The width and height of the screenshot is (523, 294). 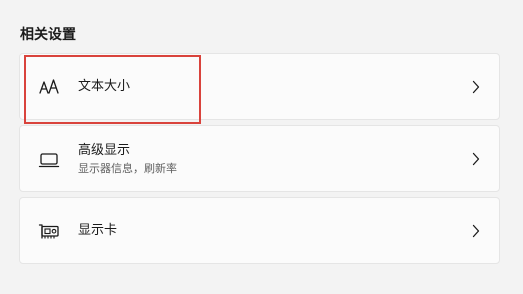 I want to click on advanced-display-subtitle: 显示器信息，刷新率, so click(x=127, y=168).